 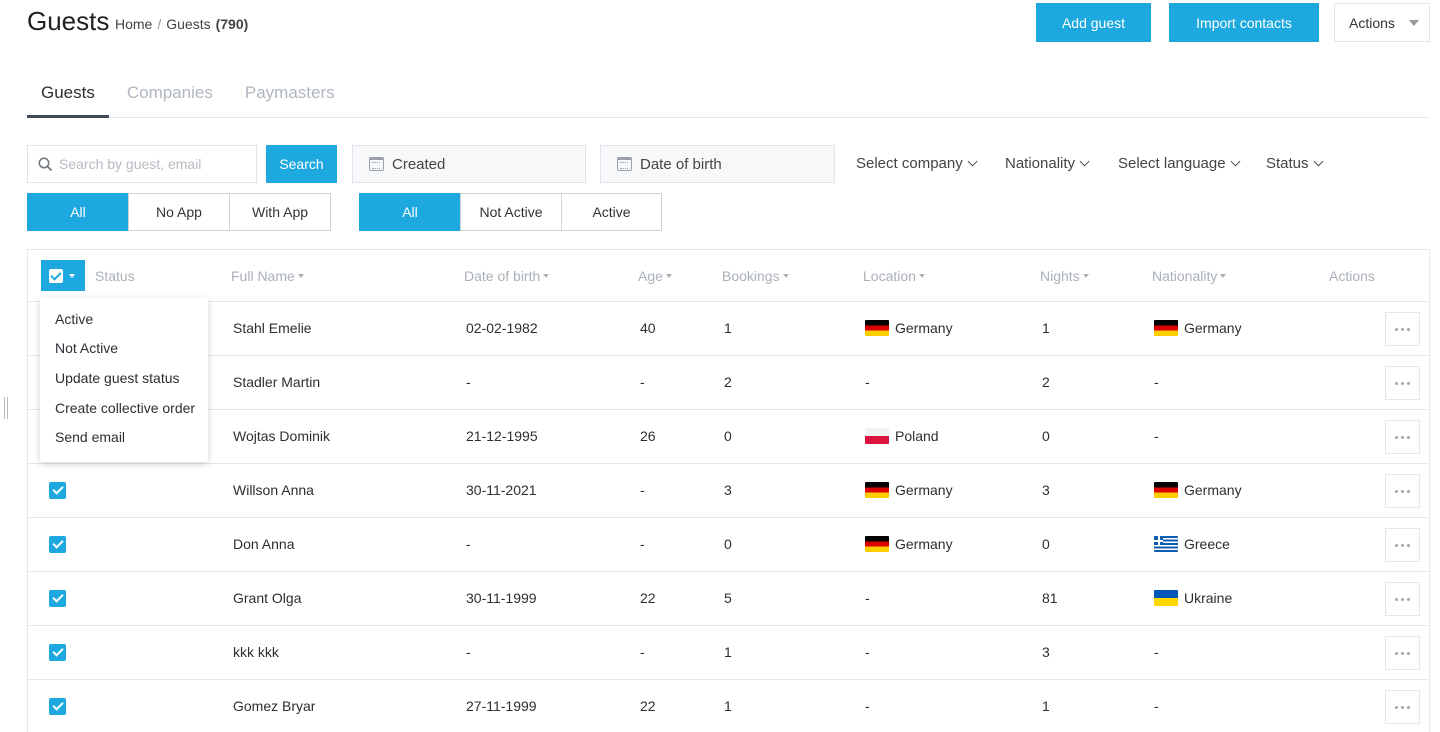 What do you see at coordinates (256, 652) in the screenshot?
I see `cell-full-name: kkk kkk` at bounding box center [256, 652].